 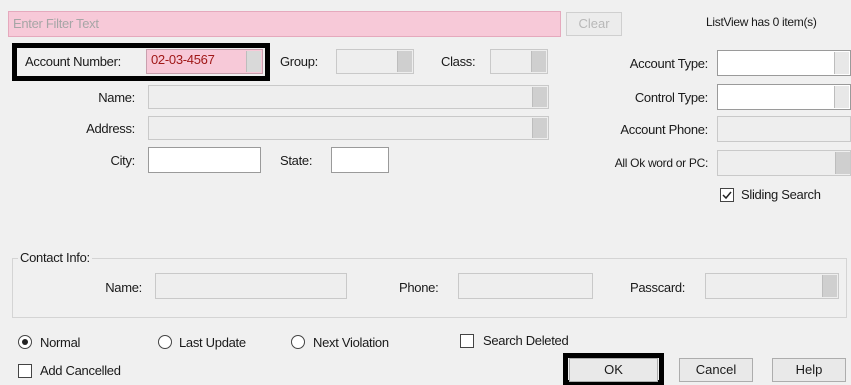 I want to click on address-label: Address:, so click(x=110, y=128).